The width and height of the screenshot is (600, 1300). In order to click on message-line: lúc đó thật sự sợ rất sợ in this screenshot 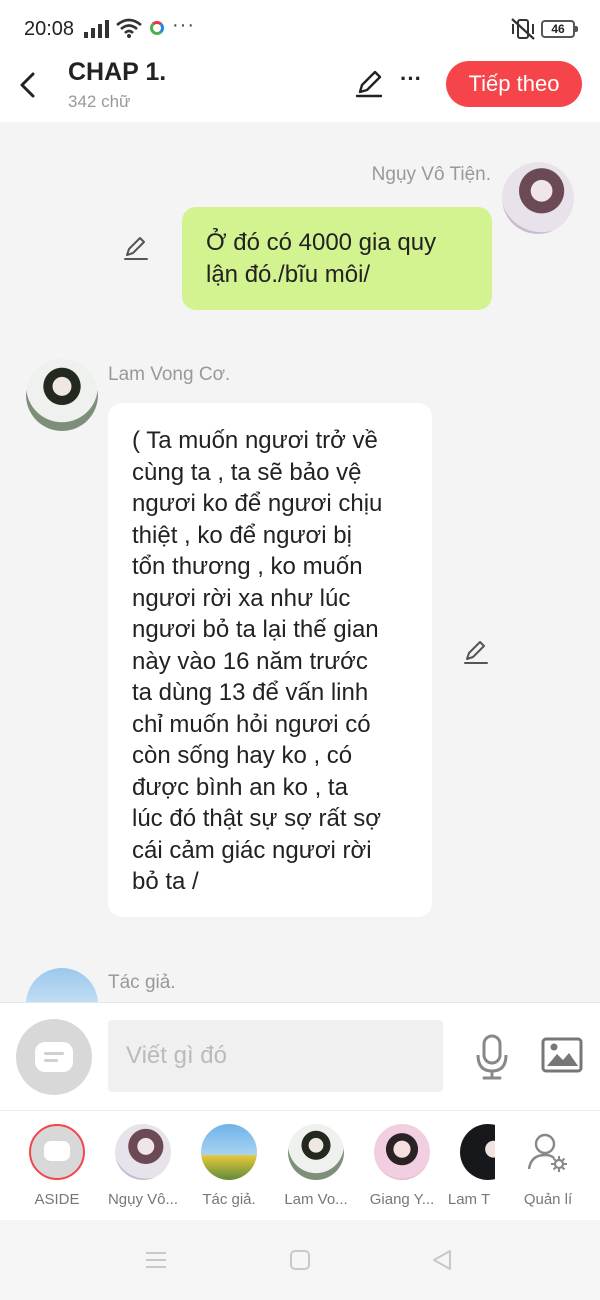, I will do `click(256, 818)`.